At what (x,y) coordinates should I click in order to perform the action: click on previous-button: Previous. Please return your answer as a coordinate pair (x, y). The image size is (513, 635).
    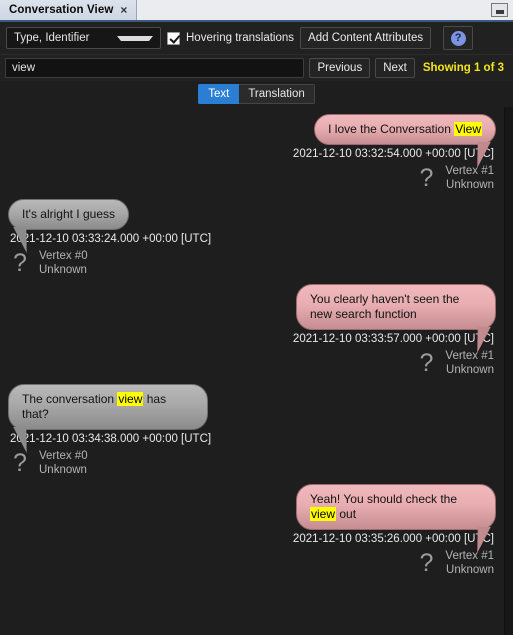
    Looking at the image, I should click on (340, 68).